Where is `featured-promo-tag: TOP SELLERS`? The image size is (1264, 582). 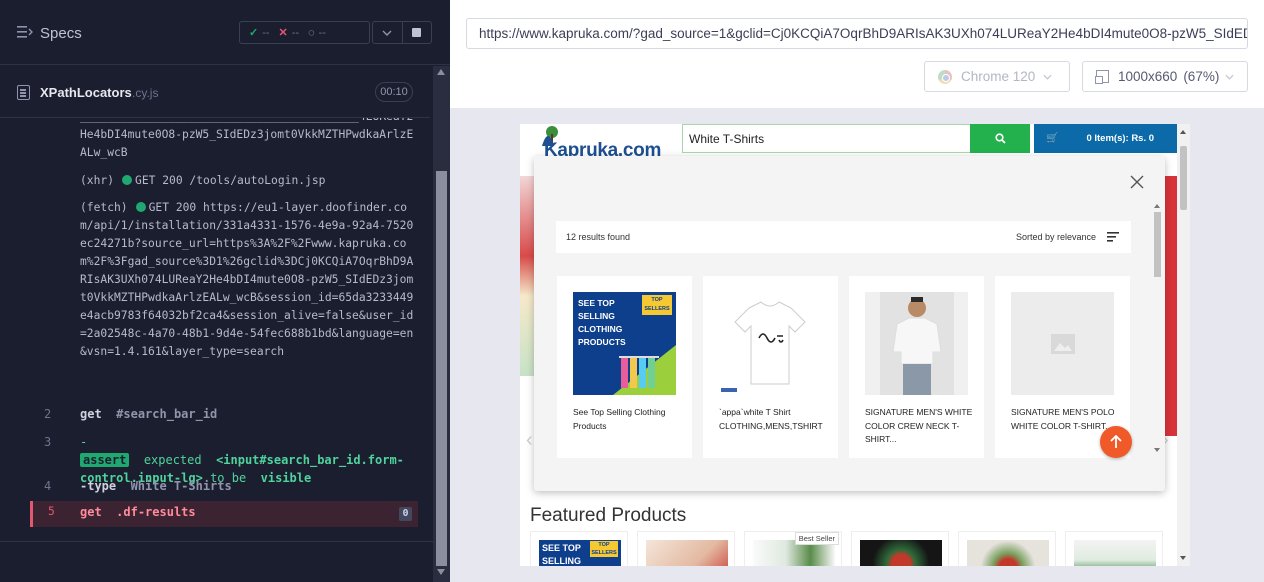
featured-promo-tag: TOP SELLERS is located at coordinates (604, 549).